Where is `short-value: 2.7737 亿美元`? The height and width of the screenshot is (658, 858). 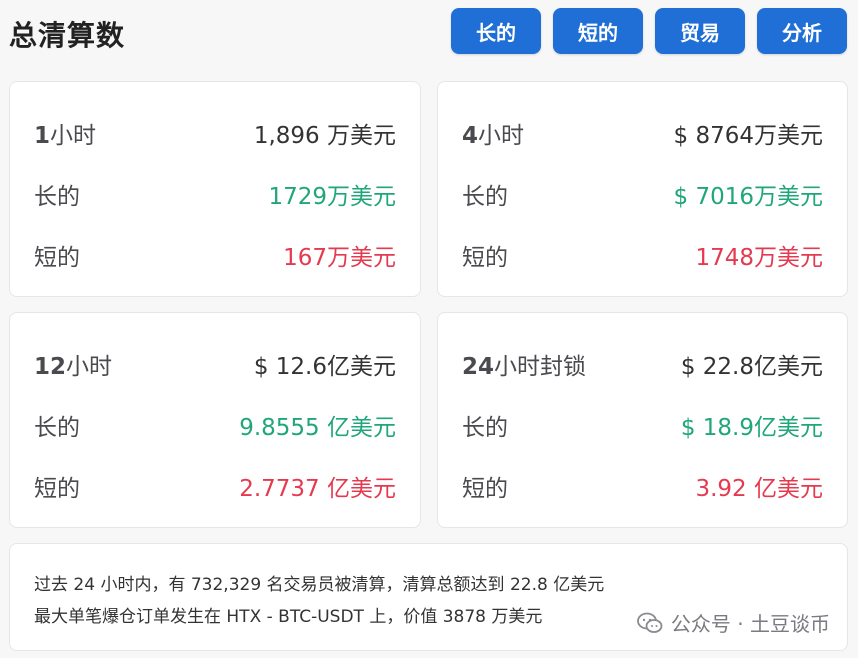 short-value: 2.7737 亿美元 is located at coordinates (317, 489).